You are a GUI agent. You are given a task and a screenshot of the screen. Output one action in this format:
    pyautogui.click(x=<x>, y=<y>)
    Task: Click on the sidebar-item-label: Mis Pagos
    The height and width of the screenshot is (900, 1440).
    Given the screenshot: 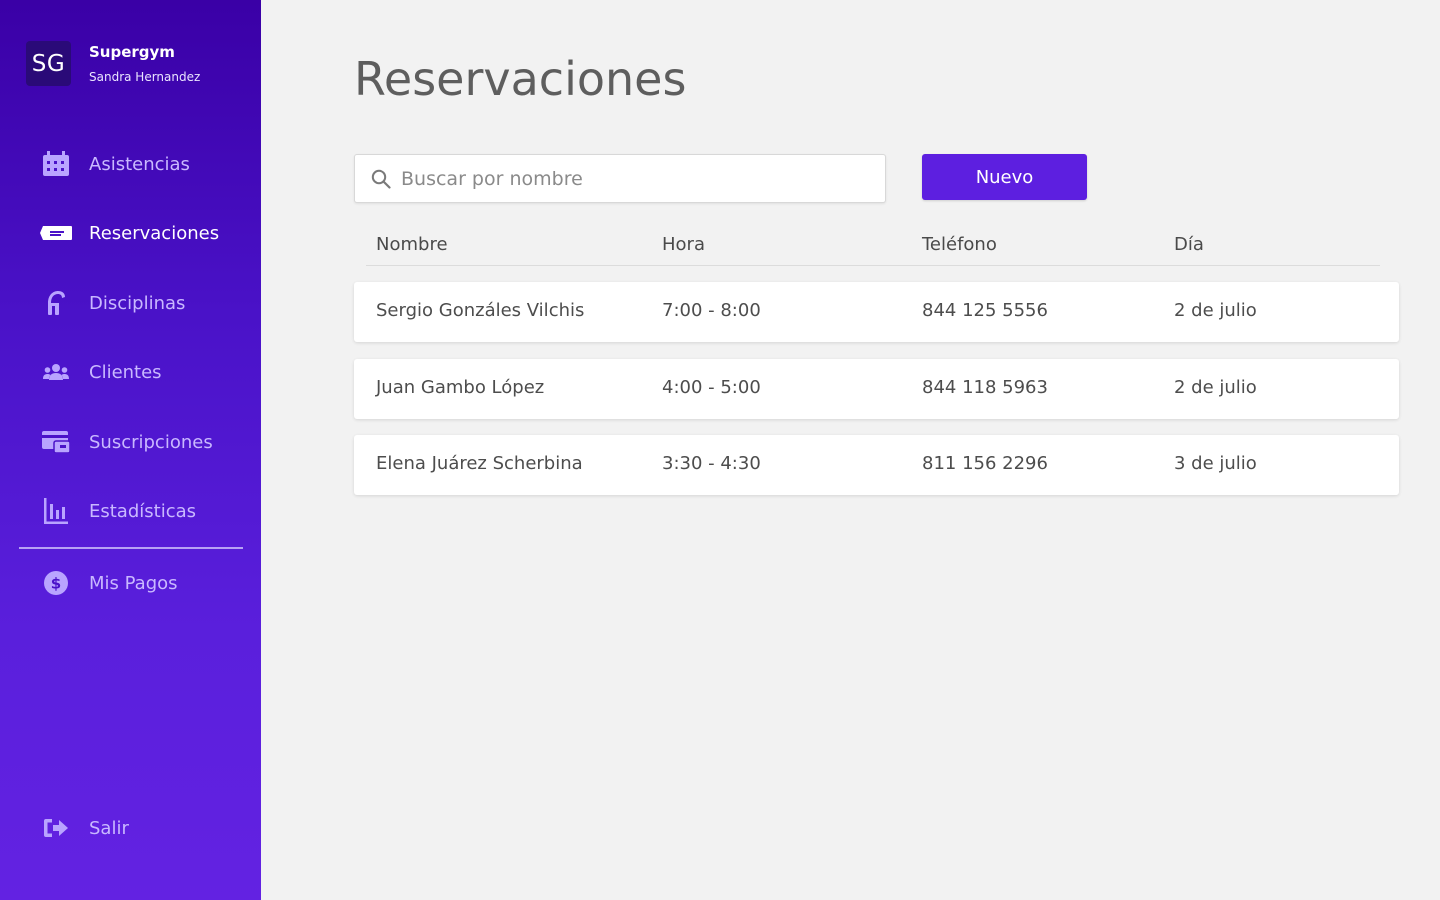 What is the action you would take?
    pyautogui.click(x=133, y=583)
    